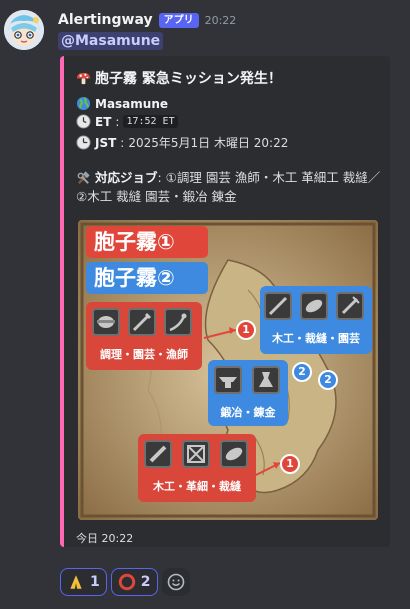 Image resolution: width=410 pixels, height=609 pixels. Describe the element at coordinates (126, 177) in the screenshot. I see `jobs-label: 対応ジョブ` at that location.